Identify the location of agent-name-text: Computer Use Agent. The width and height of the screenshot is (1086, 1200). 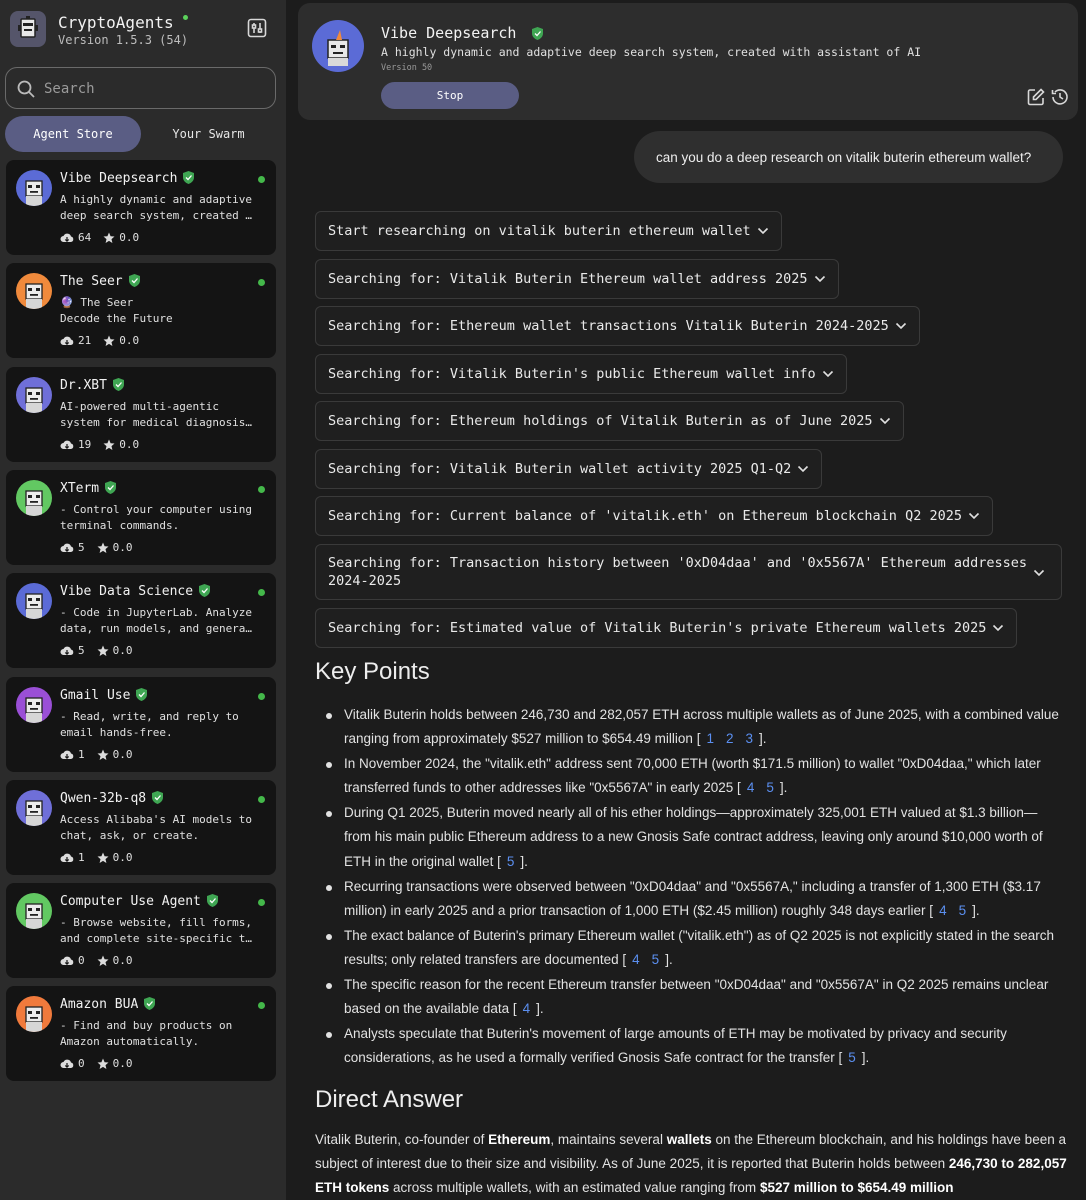
(130, 901).